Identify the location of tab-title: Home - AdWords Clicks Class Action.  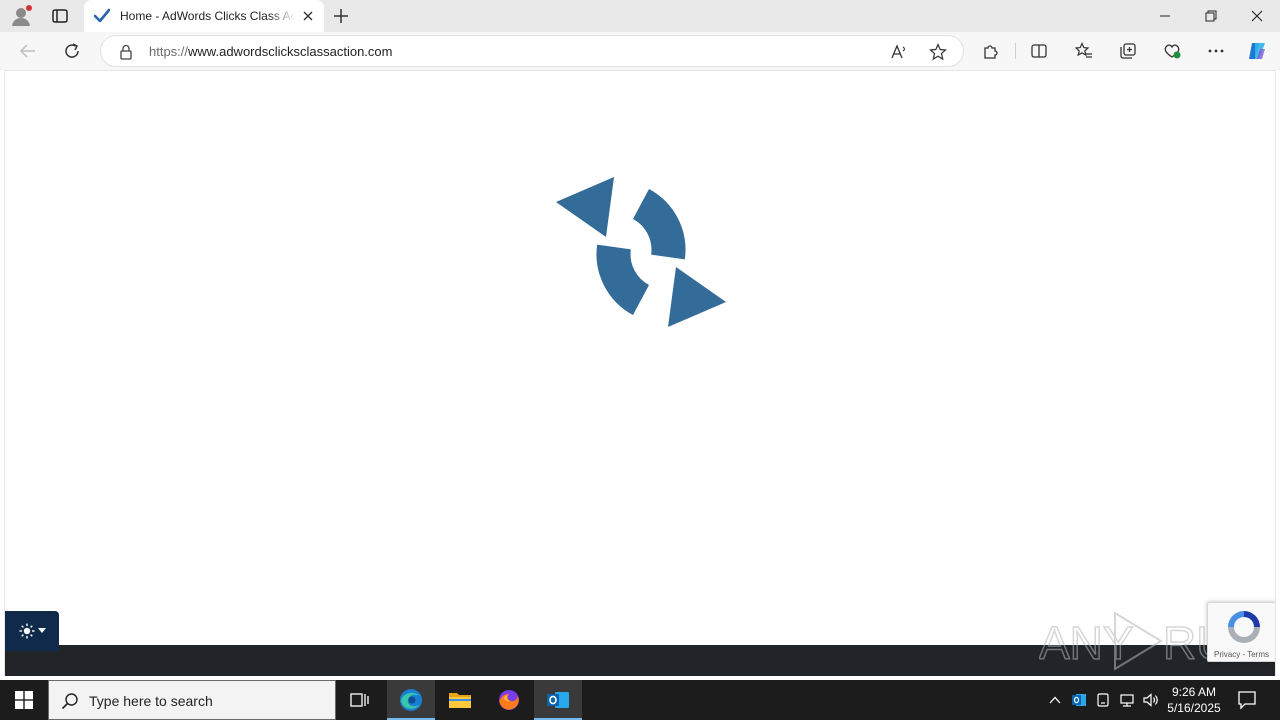
(207, 16).